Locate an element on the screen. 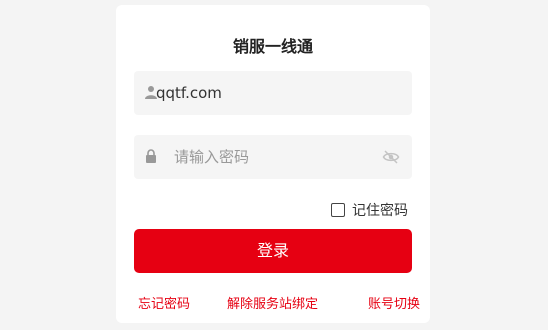 The width and height of the screenshot is (548, 330). remember-label: 记住密码 is located at coordinates (380, 211).